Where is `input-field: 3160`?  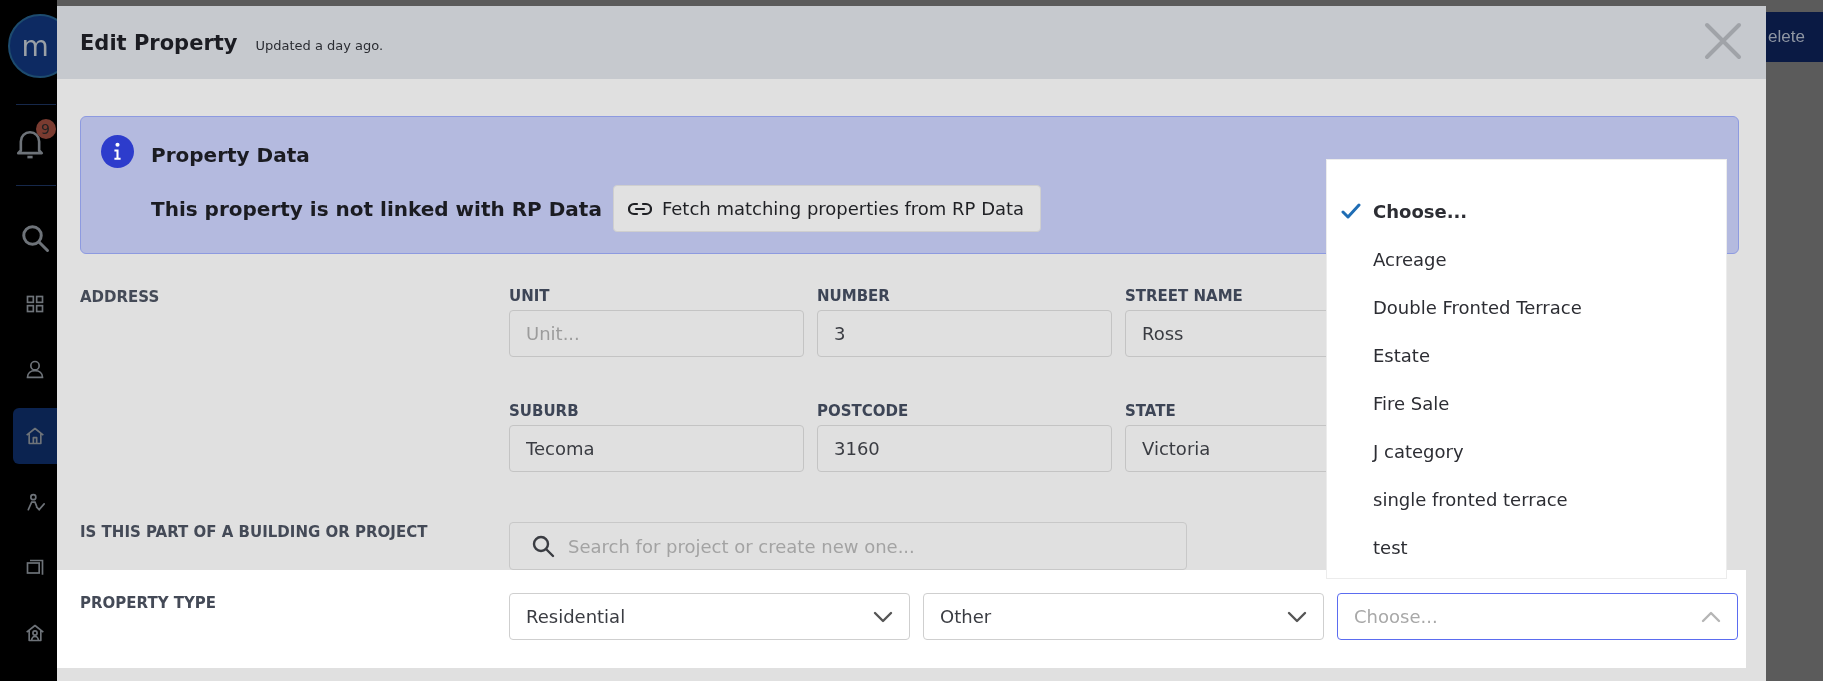 input-field: 3160 is located at coordinates (964, 448).